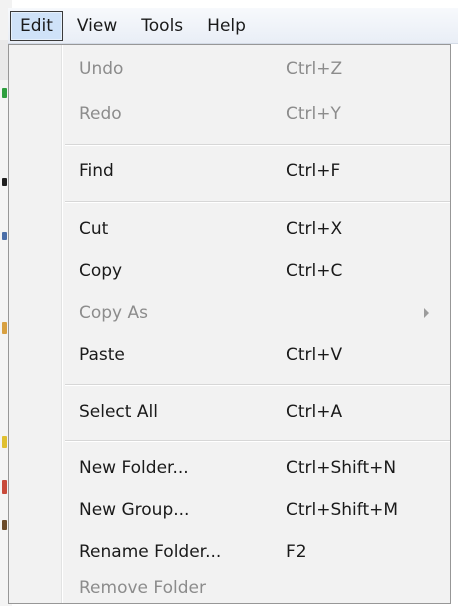 This screenshot has width=458, height=606. Describe the element at coordinates (100, 114) in the screenshot. I see `menu-item-label: Redo` at that location.